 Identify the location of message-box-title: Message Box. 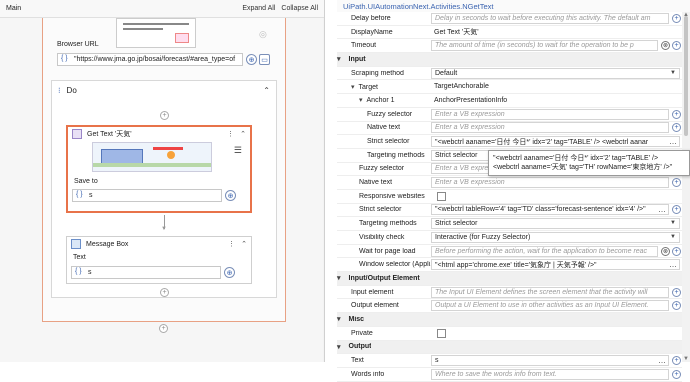
(107, 244).